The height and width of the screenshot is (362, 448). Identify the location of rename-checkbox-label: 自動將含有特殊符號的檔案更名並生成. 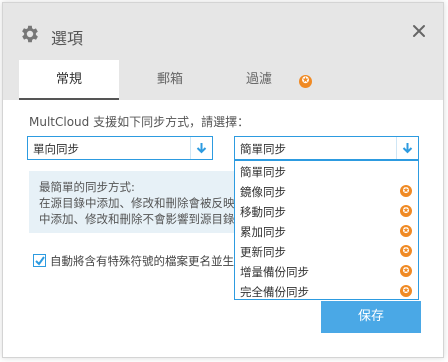
(148, 261).